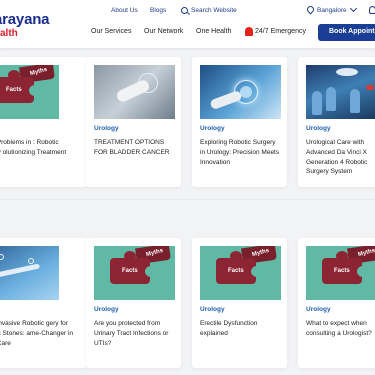 The image size is (375, 375). Describe the element at coordinates (135, 148) in the screenshot. I see `card-title: TREATMENT OPTIONS FOR BLADDER CANCER` at that location.